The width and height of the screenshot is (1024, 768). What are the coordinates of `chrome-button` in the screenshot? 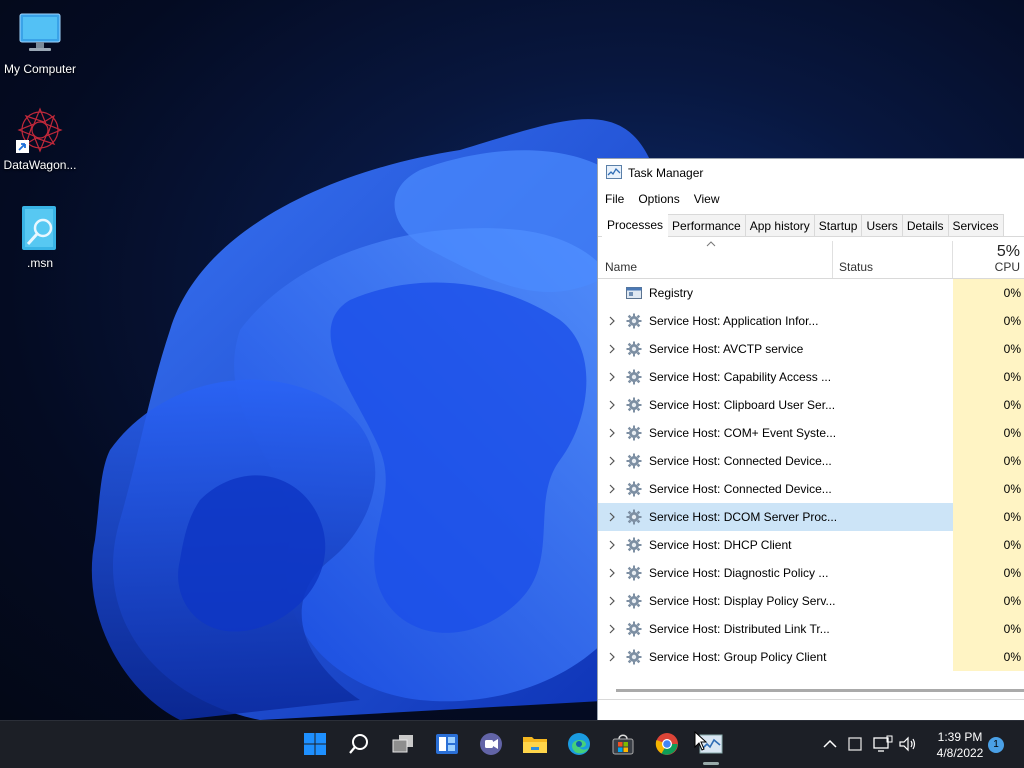 It's located at (667, 745).